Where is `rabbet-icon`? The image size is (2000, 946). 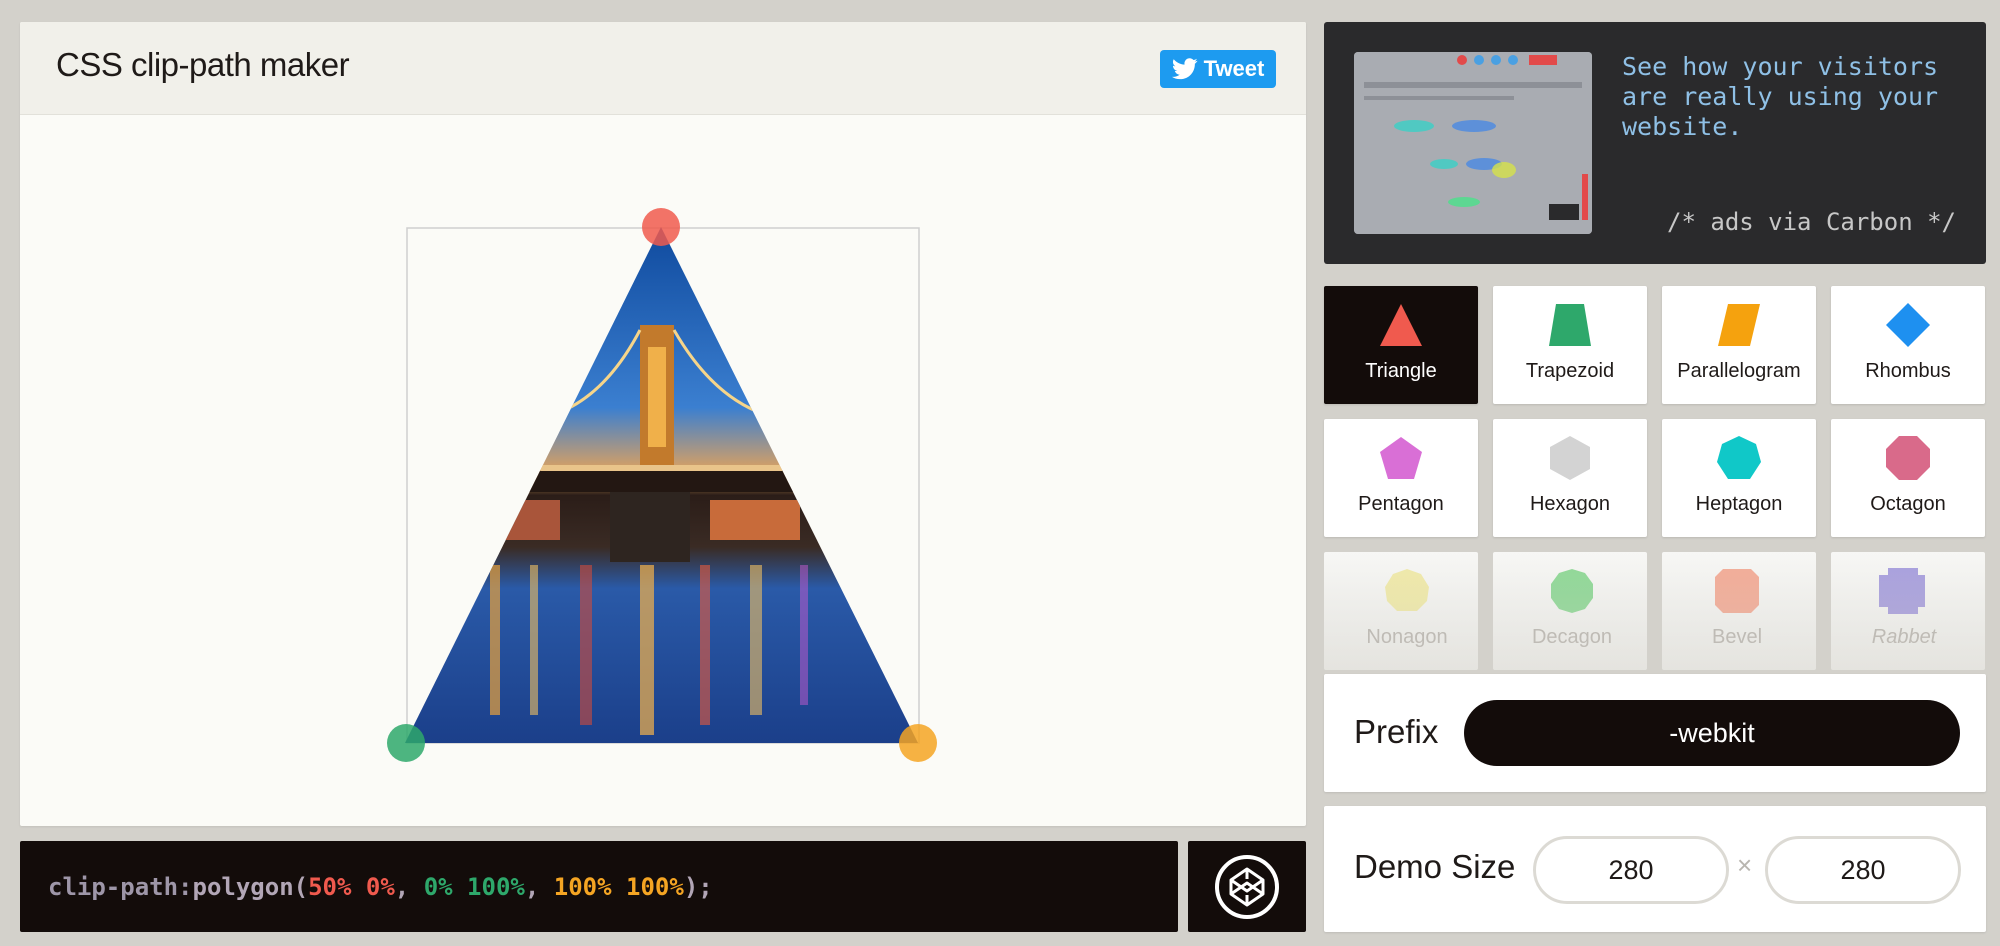 rabbet-icon is located at coordinates (1902, 591).